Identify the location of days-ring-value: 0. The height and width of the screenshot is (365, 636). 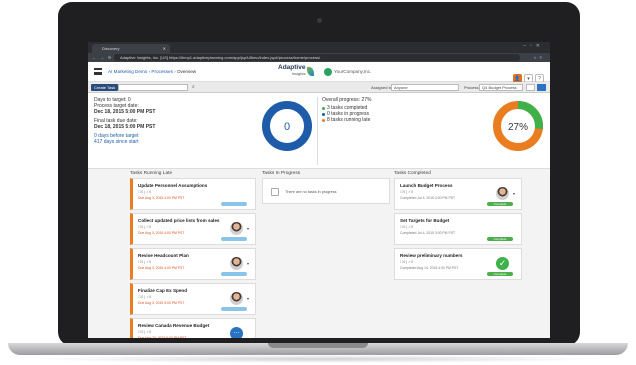
(287, 127).